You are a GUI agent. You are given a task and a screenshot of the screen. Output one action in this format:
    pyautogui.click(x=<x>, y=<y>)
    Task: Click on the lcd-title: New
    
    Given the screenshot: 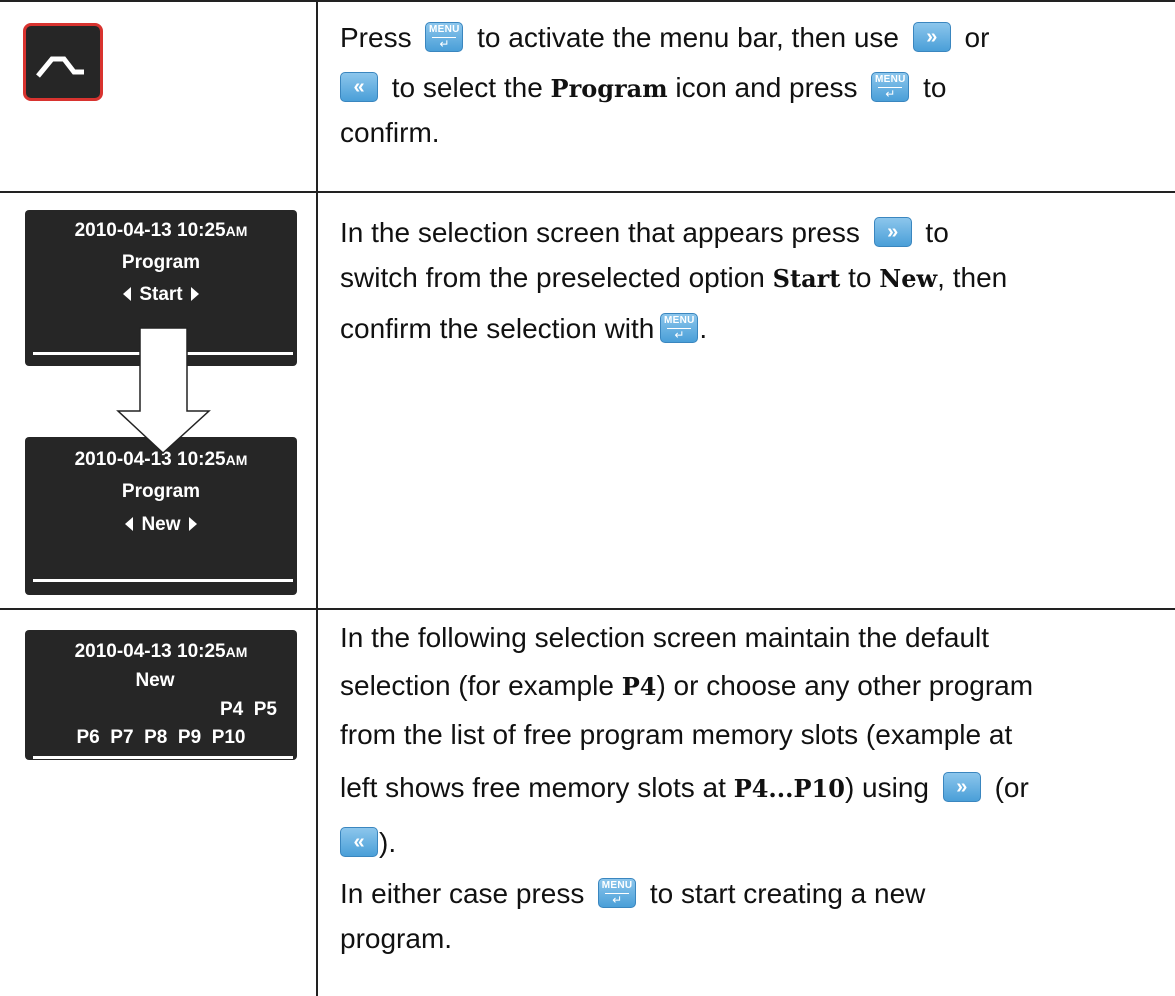 What is the action you would take?
    pyautogui.click(x=155, y=680)
    